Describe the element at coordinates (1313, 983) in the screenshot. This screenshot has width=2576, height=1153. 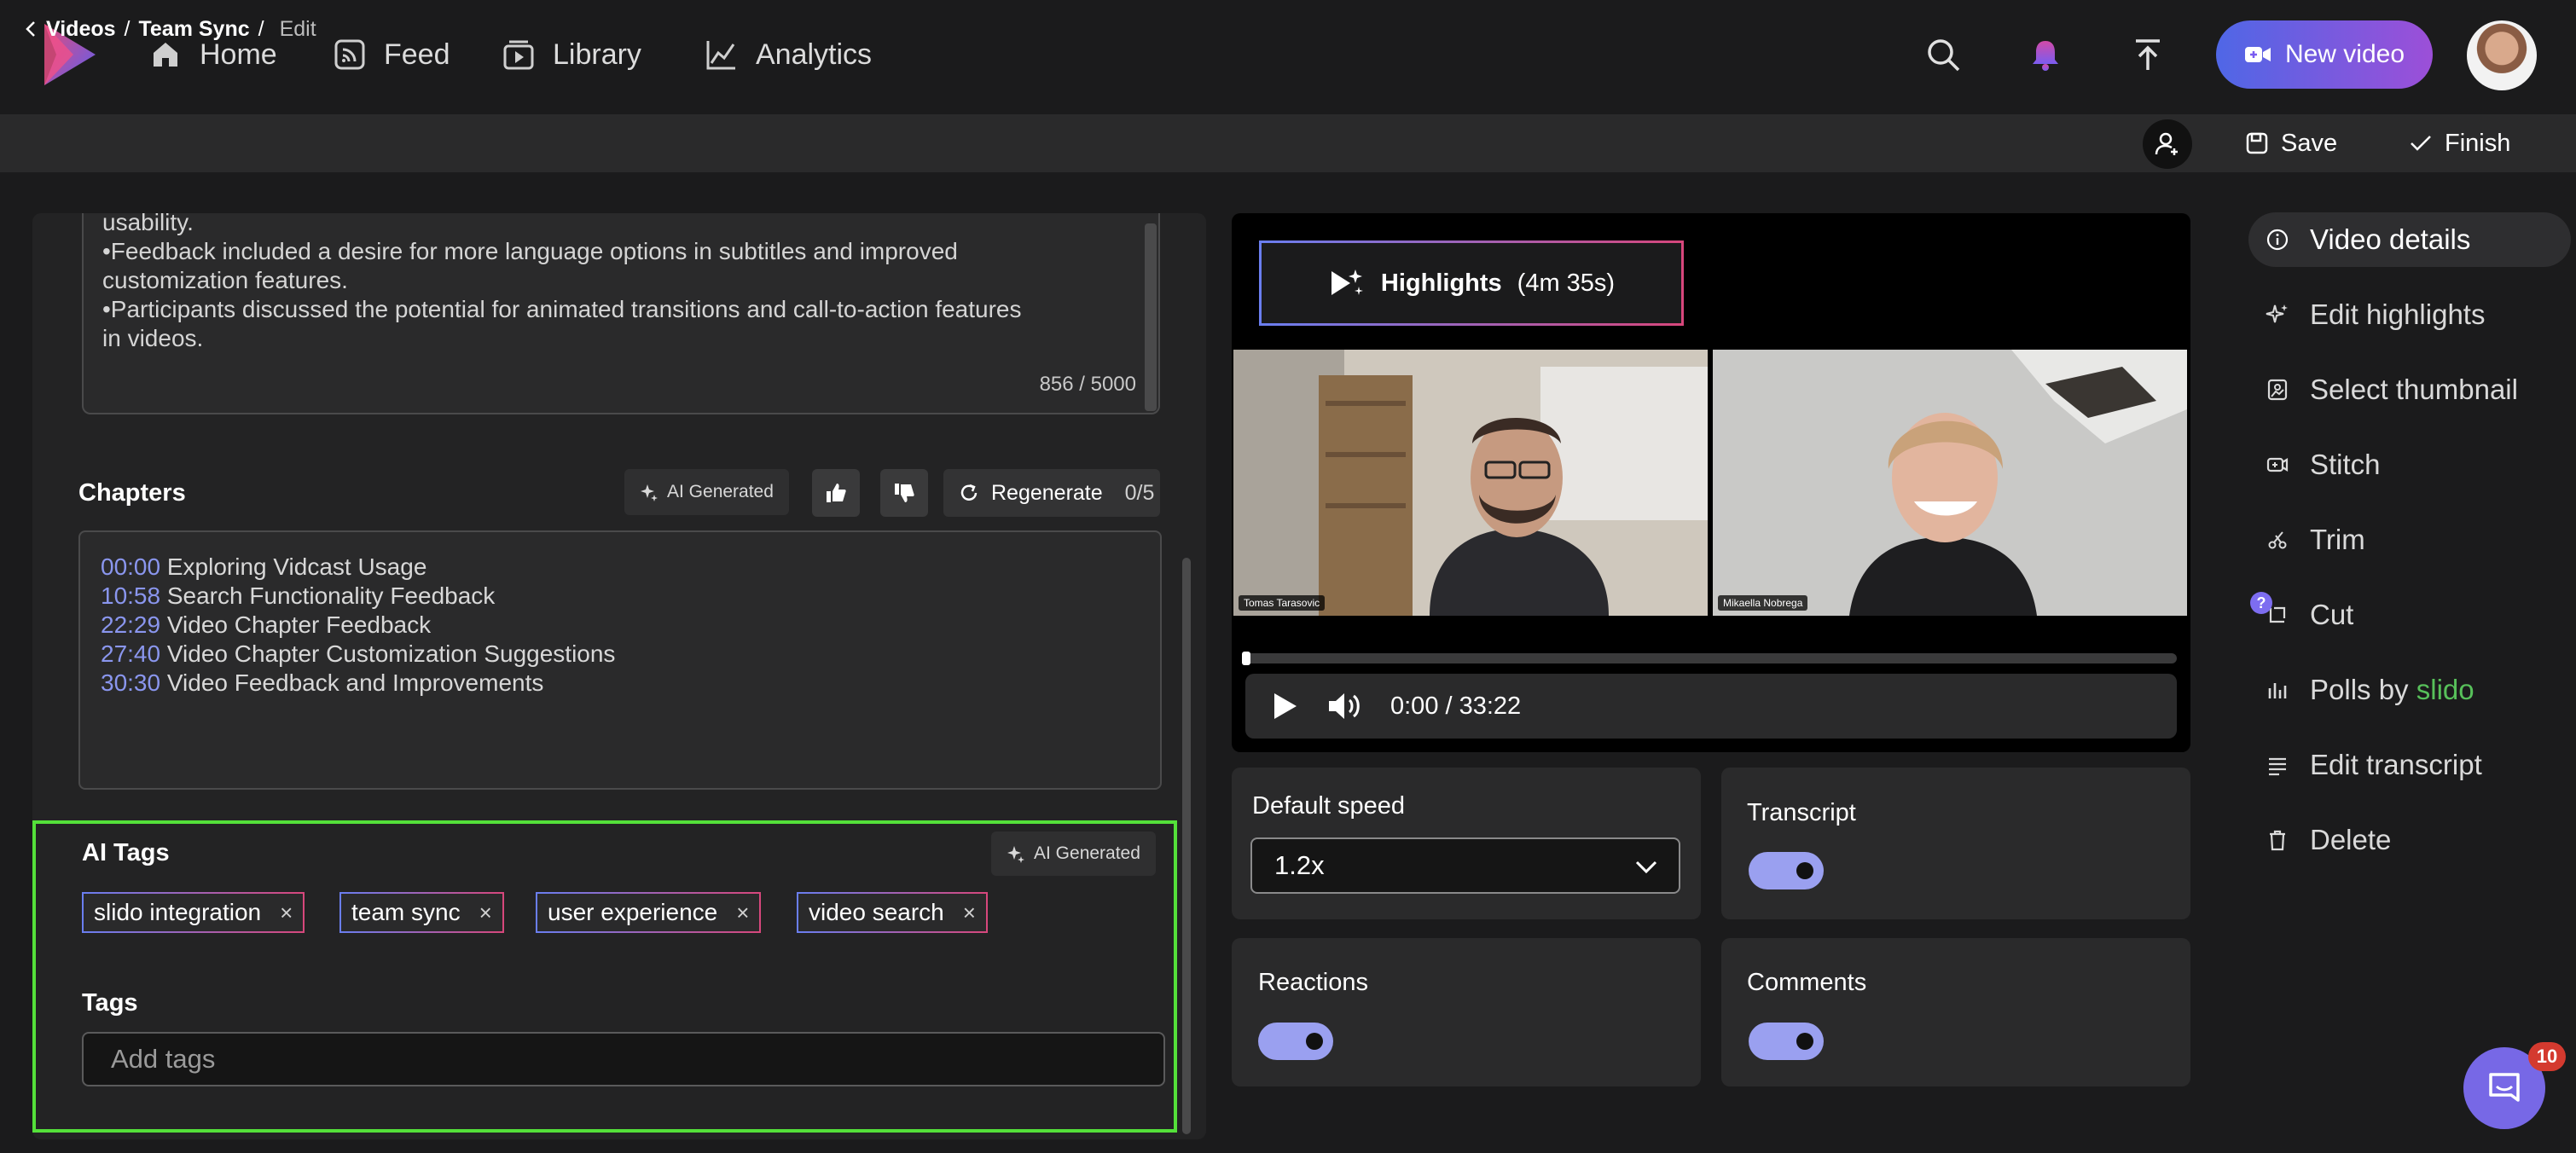
I see `reactions-label: Reactions` at that location.